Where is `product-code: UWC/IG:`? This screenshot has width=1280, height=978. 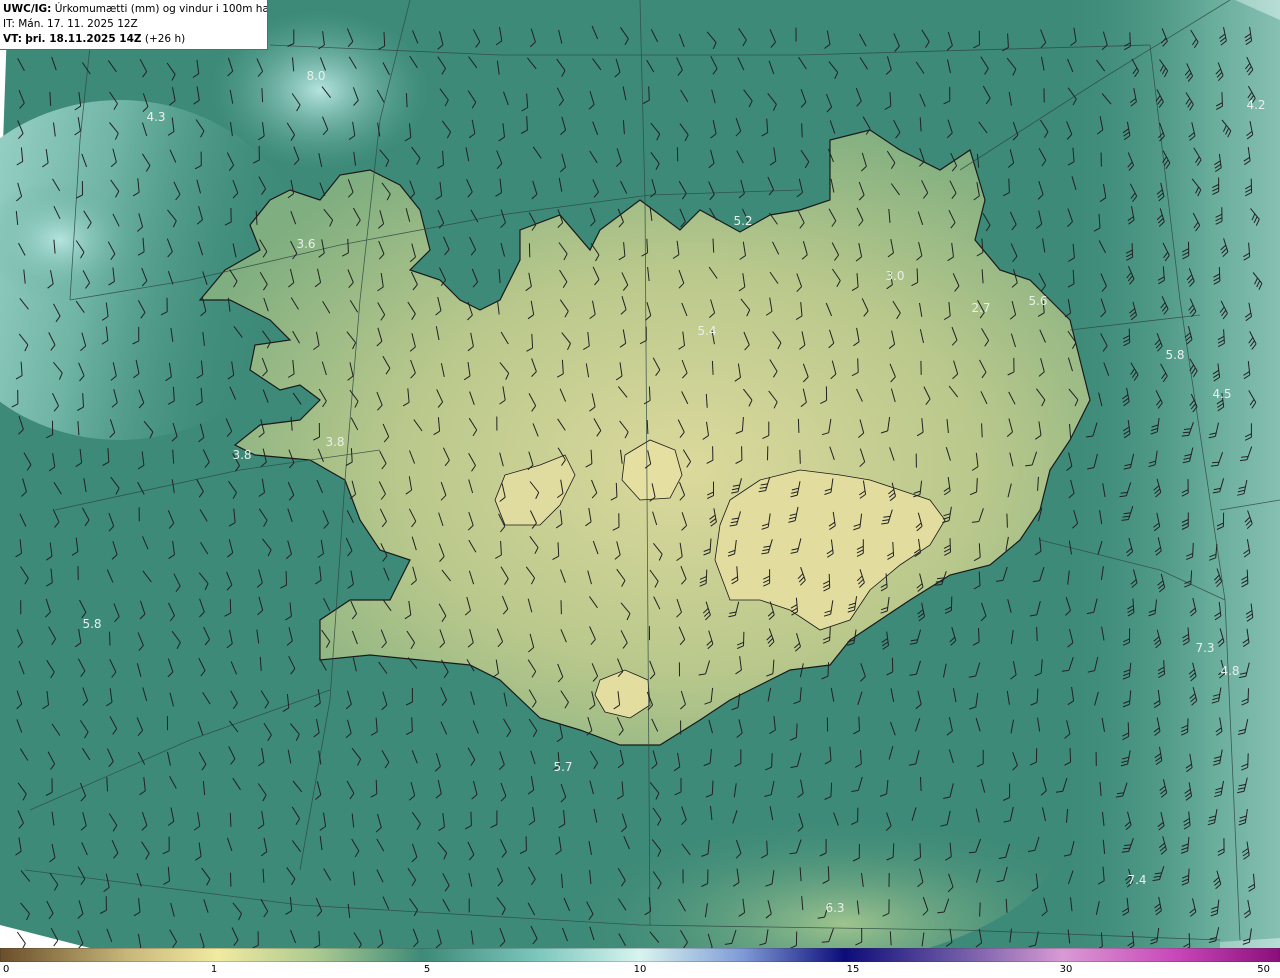
product-code: UWC/IG: is located at coordinates (27, 9).